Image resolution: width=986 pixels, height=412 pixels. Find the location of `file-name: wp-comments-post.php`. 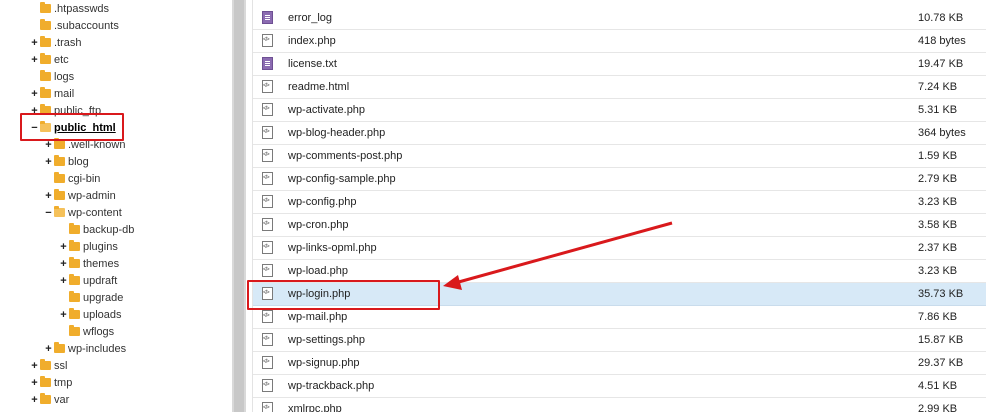

file-name: wp-comments-post.php is located at coordinates (345, 156).